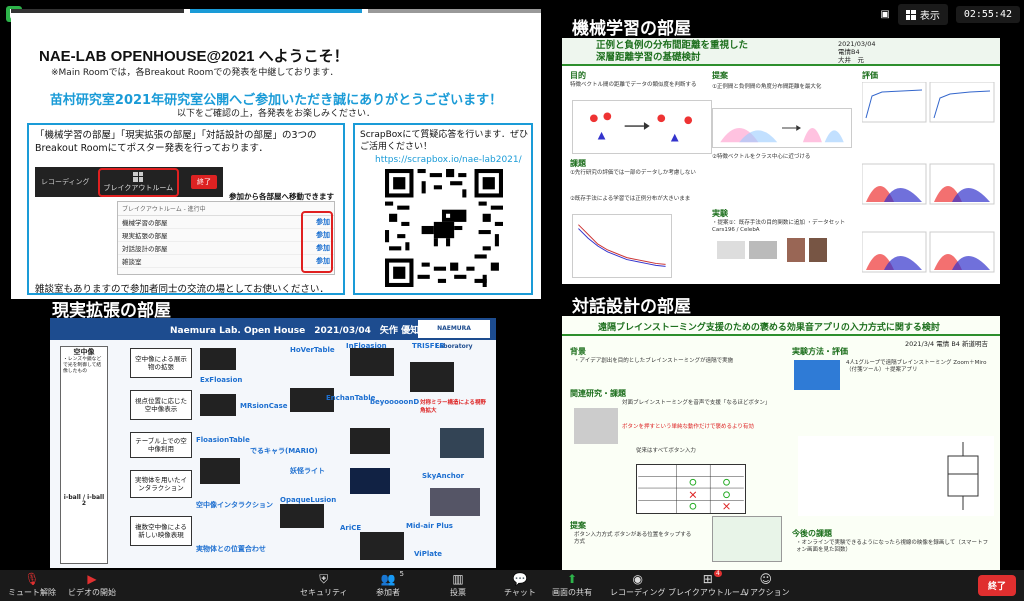  I want to click on dd-sec-future: 今後の課題, so click(812, 533).